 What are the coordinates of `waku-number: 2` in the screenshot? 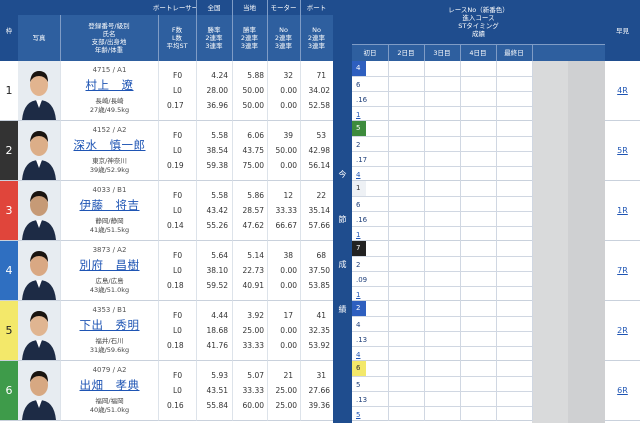 It's located at (9, 151).